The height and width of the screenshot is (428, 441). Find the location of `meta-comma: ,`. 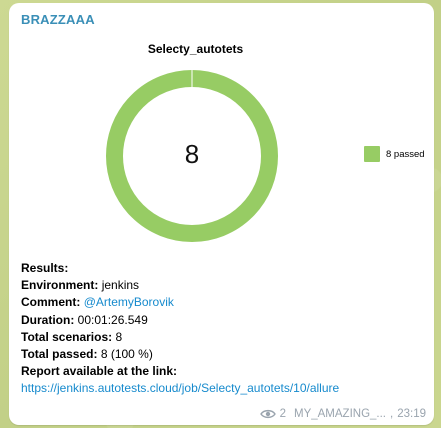

meta-comma: , is located at coordinates (392, 414).